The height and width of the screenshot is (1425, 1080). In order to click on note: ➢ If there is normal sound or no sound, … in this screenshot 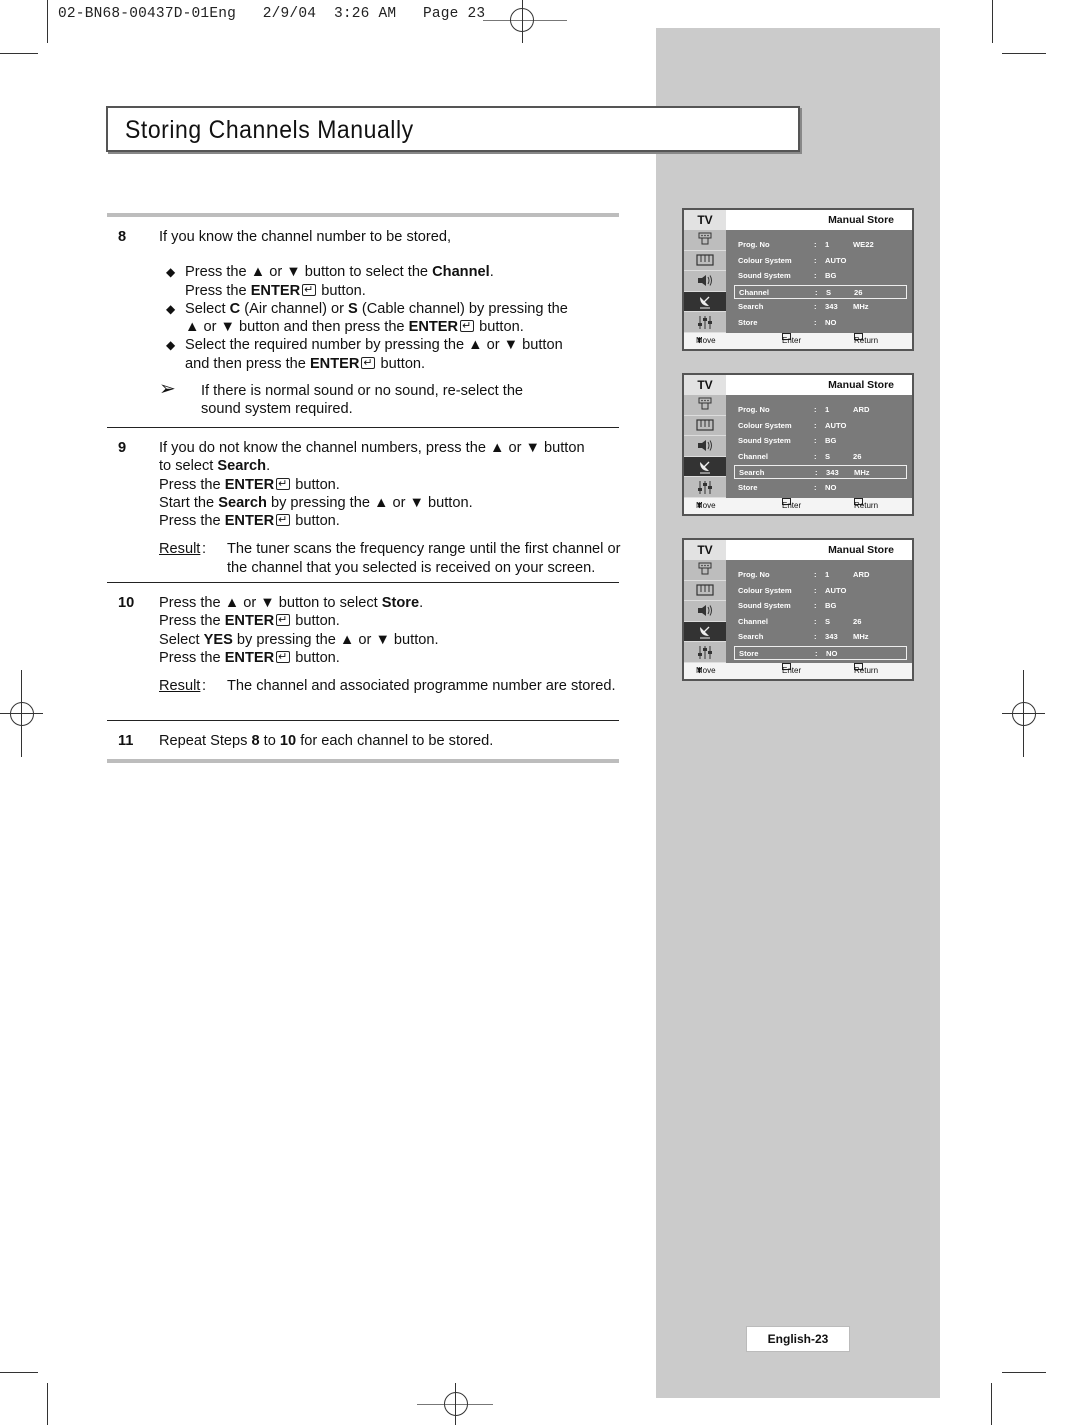, I will do `click(341, 398)`.